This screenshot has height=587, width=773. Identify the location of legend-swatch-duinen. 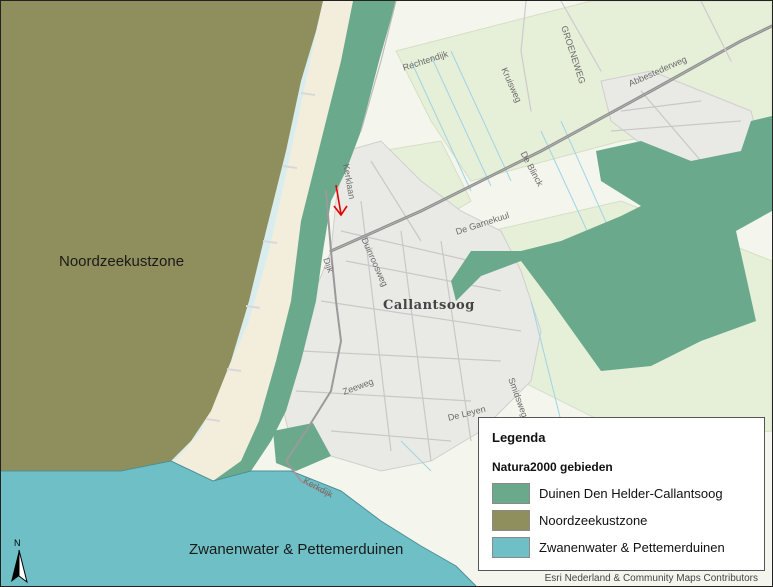
(511, 493).